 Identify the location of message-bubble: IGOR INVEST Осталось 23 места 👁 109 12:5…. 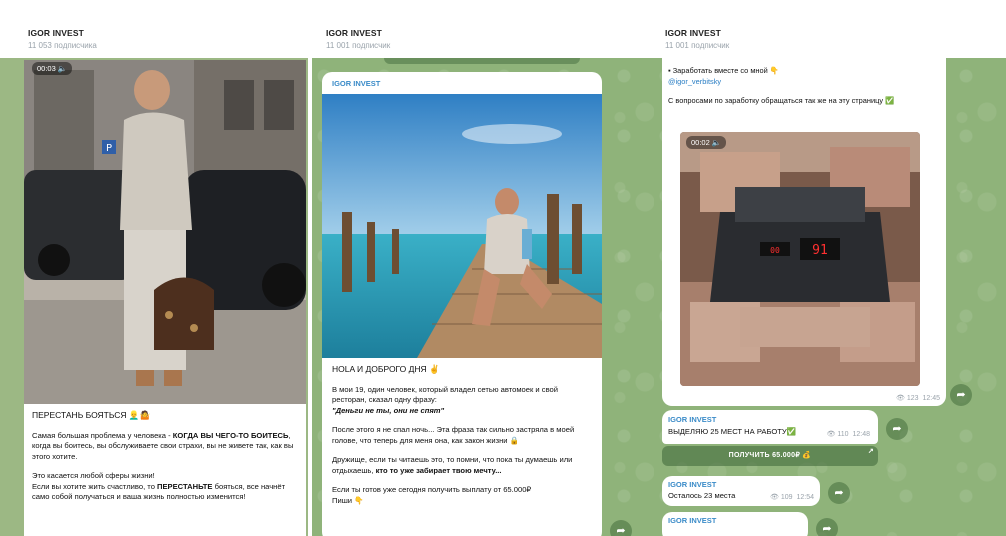
(741, 491).